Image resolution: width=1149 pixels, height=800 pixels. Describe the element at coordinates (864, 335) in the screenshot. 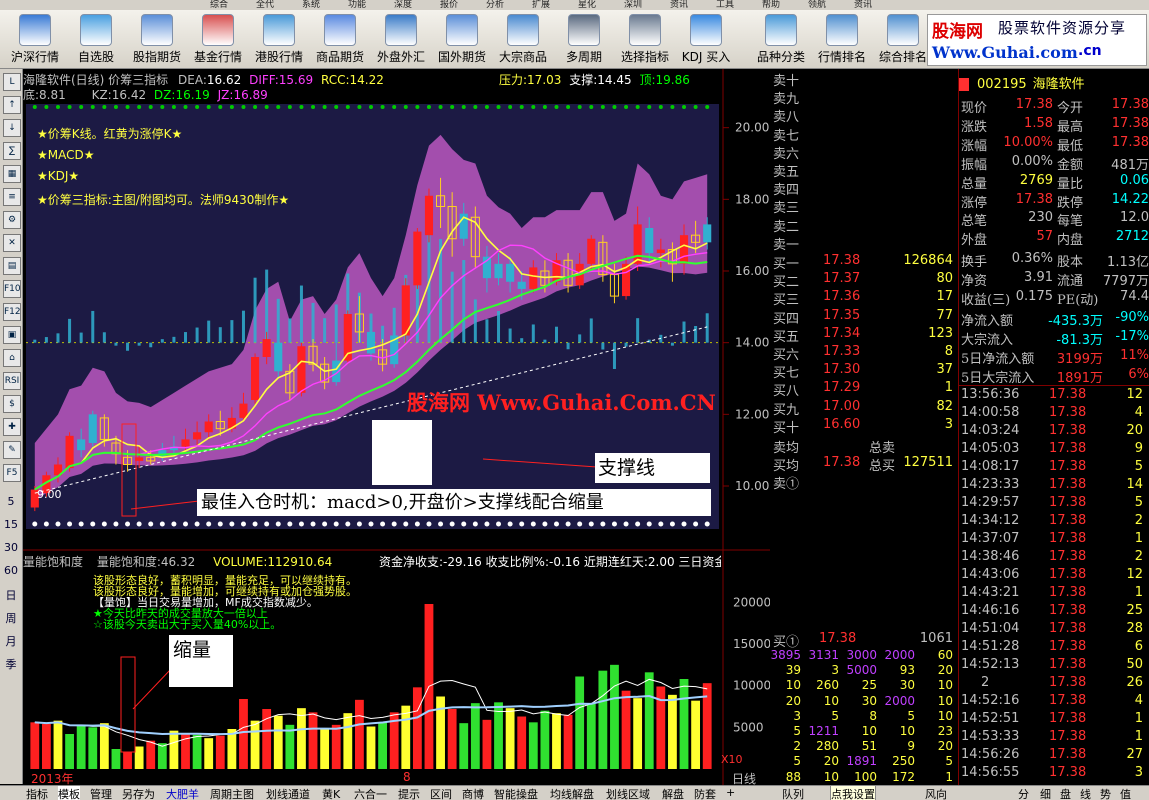

I see `buy-level-5: 买五 17.34 123` at that location.